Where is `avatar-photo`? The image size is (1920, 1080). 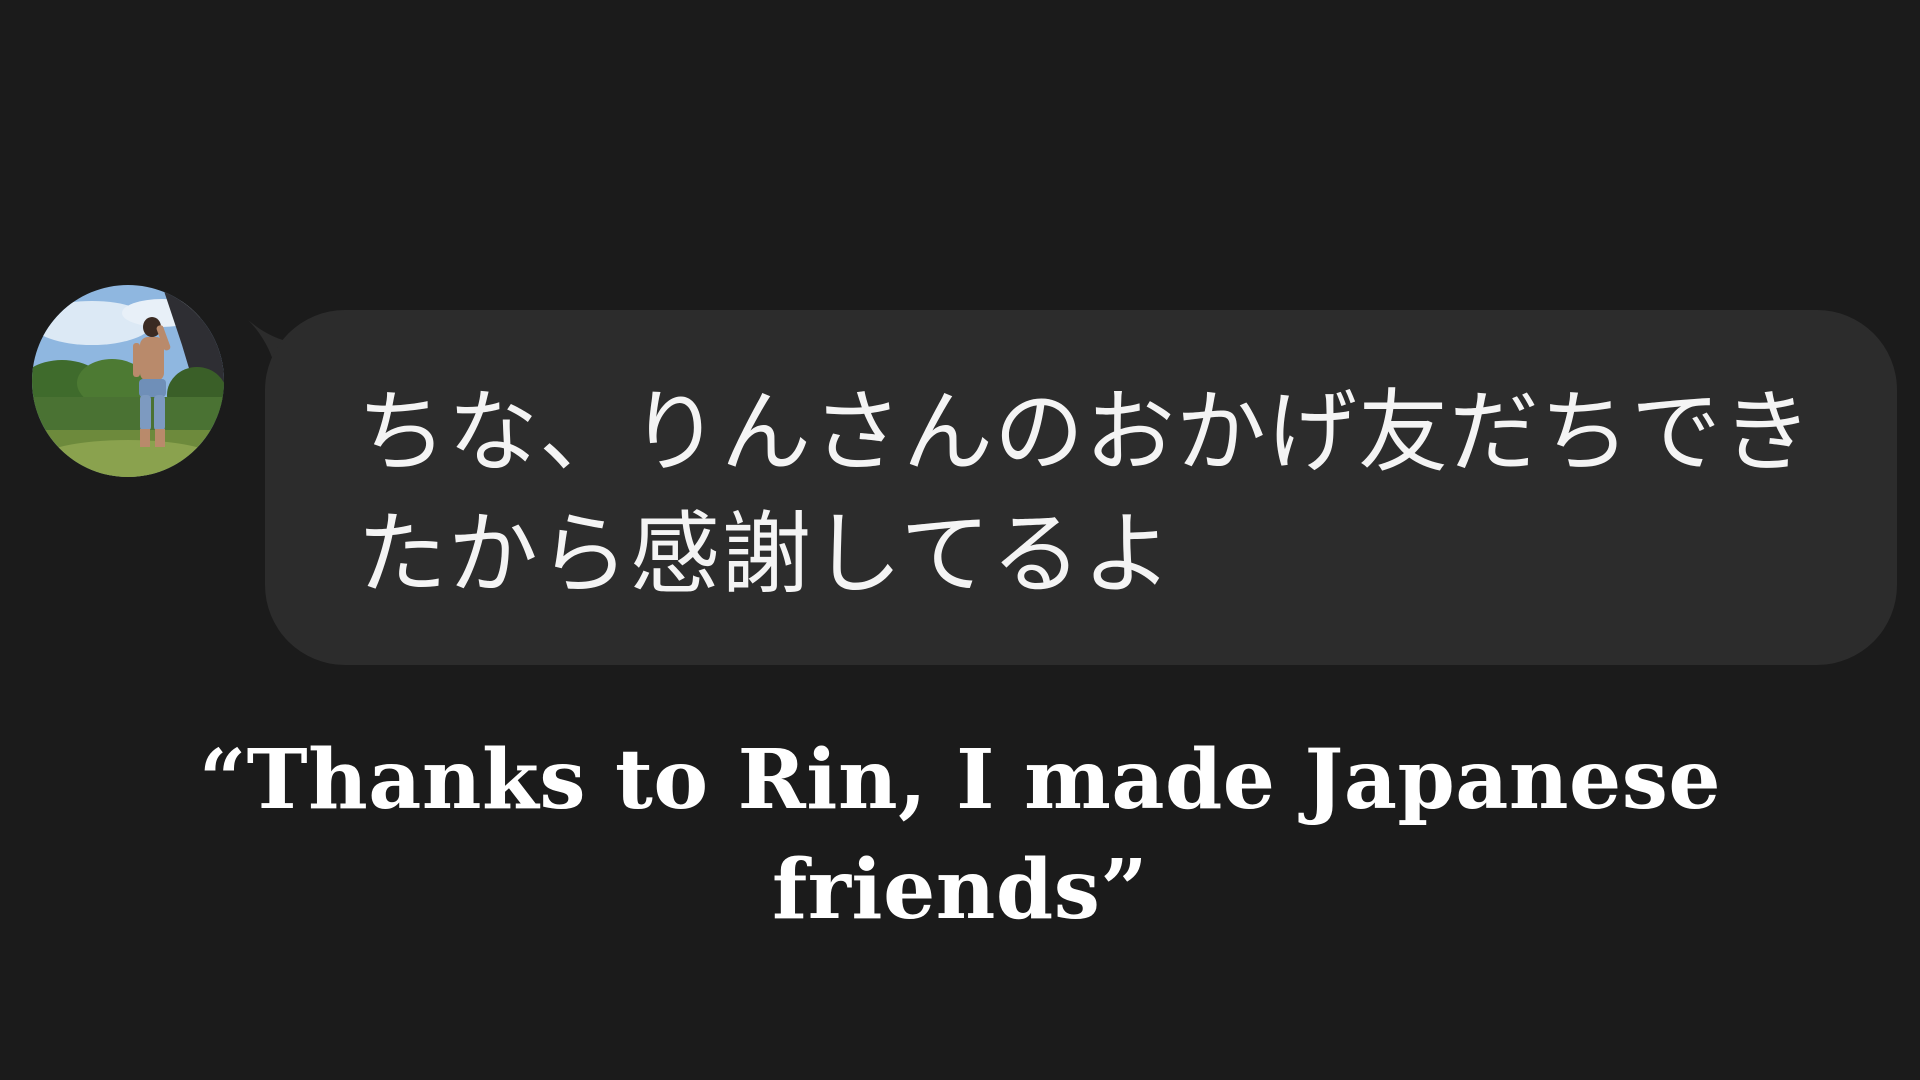 avatar-photo is located at coordinates (128, 381).